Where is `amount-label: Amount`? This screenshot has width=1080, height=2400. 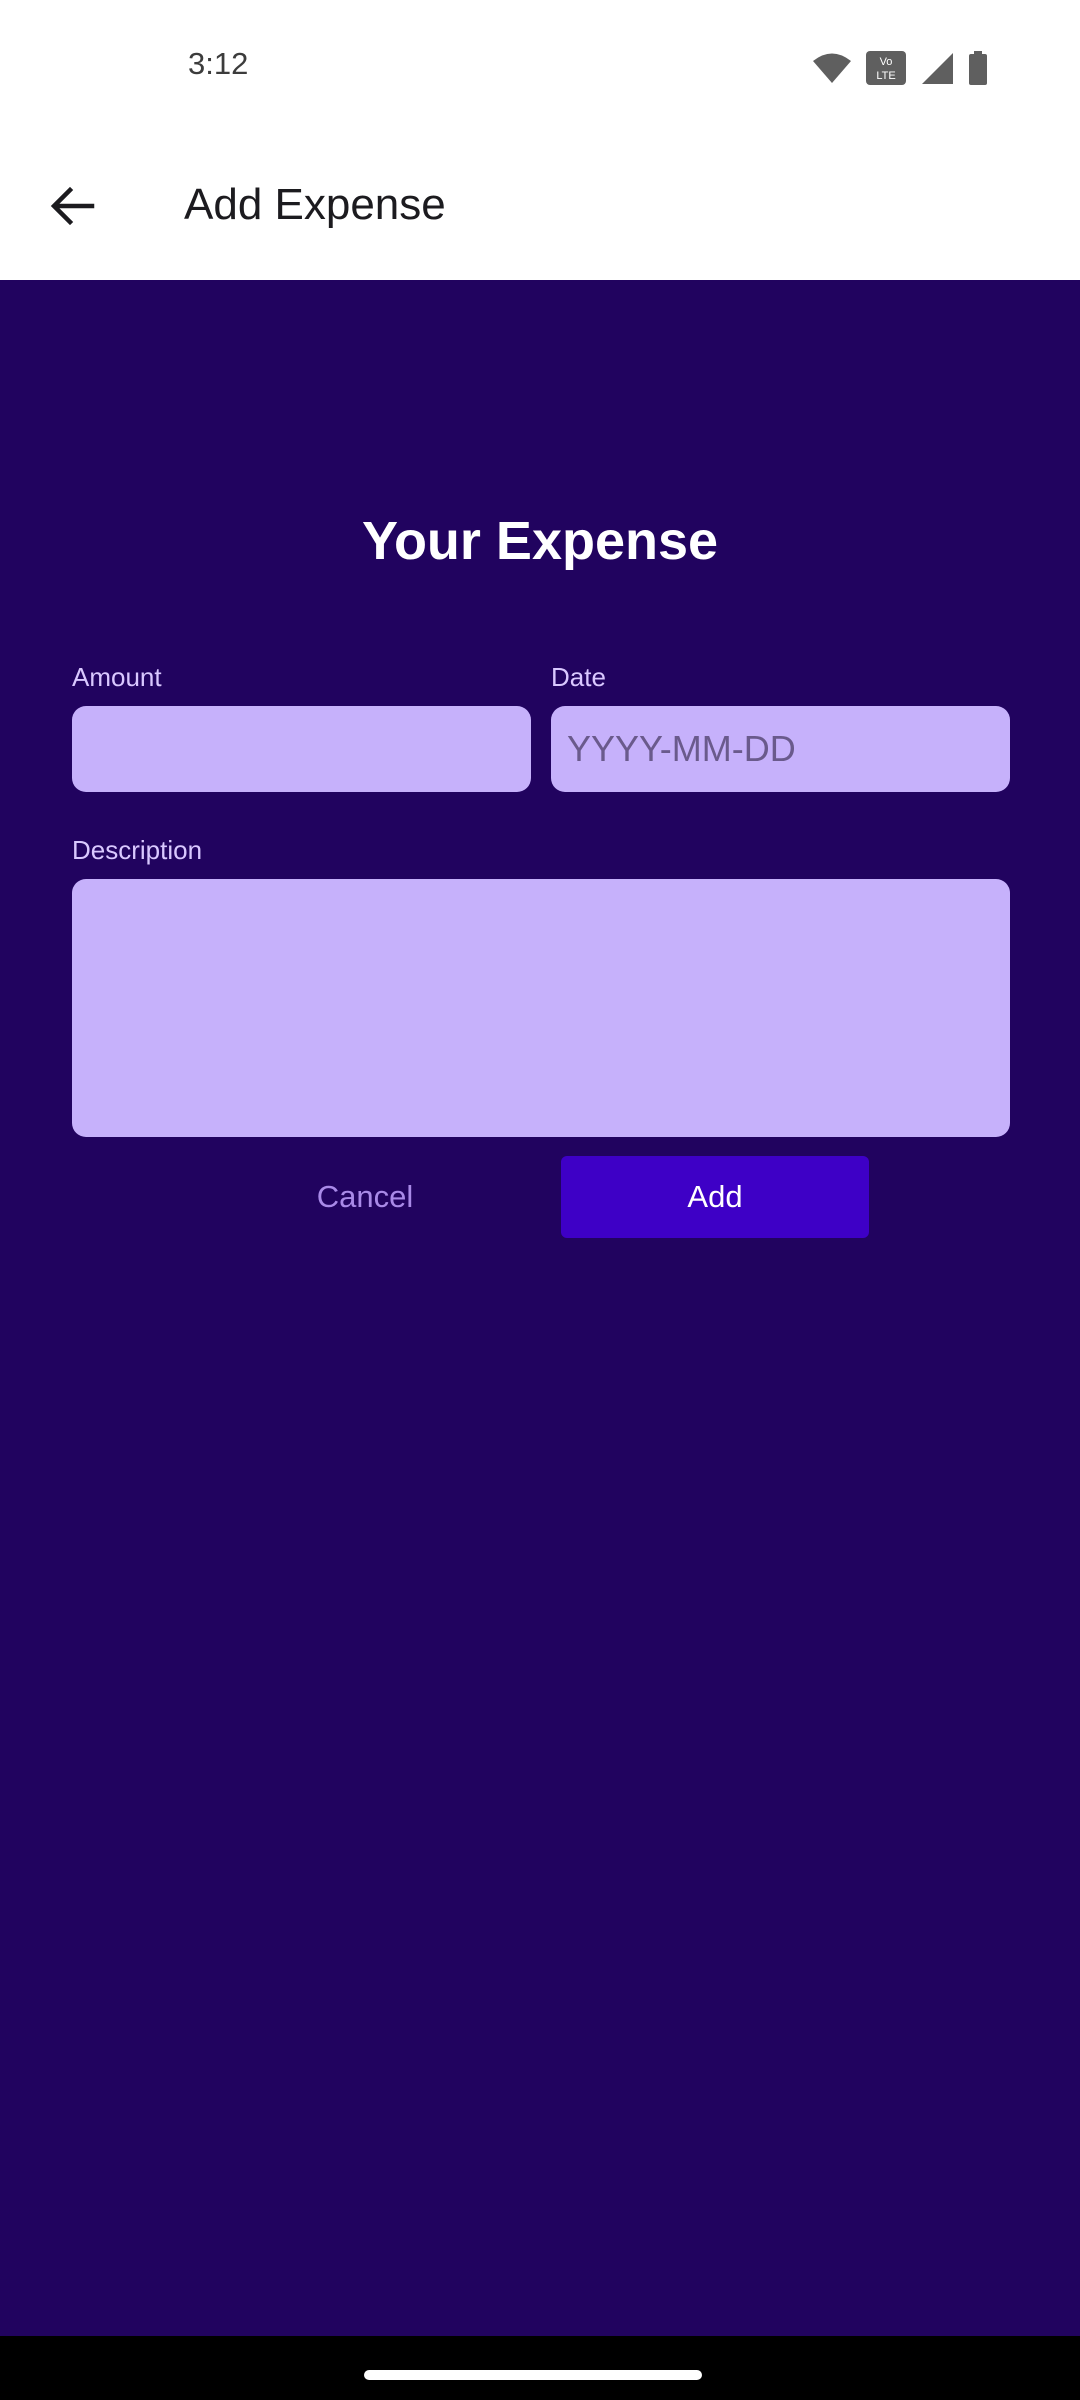 amount-label: Amount is located at coordinates (117, 677).